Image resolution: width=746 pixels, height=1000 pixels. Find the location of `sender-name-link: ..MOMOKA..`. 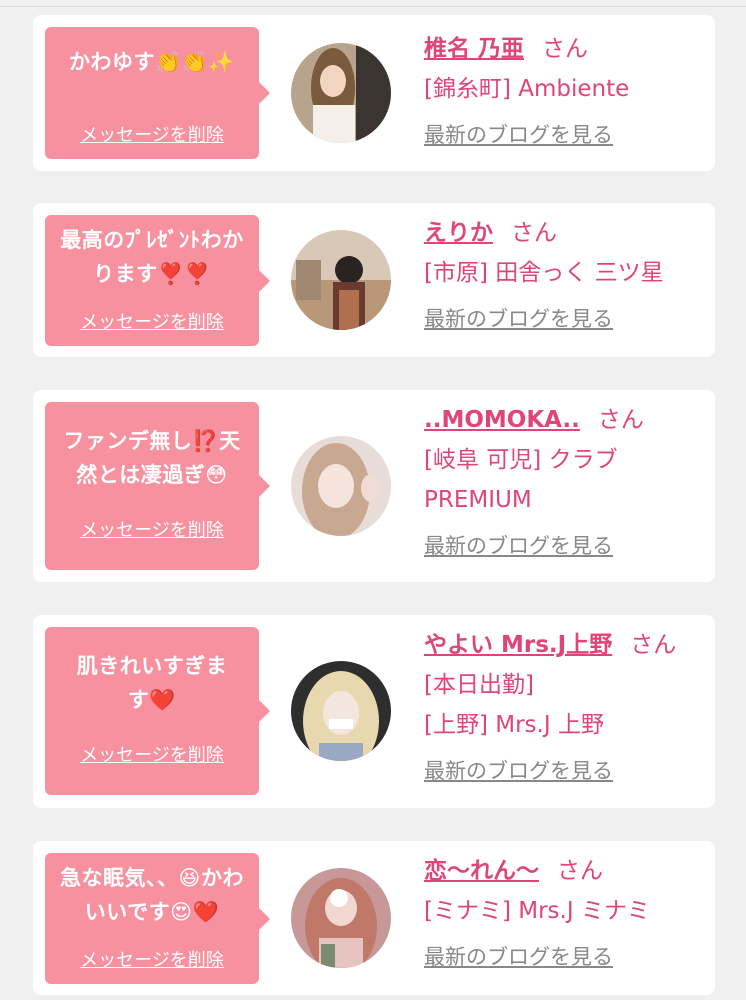

sender-name-link: ..MOMOKA.. is located at coordinates (502, 420).